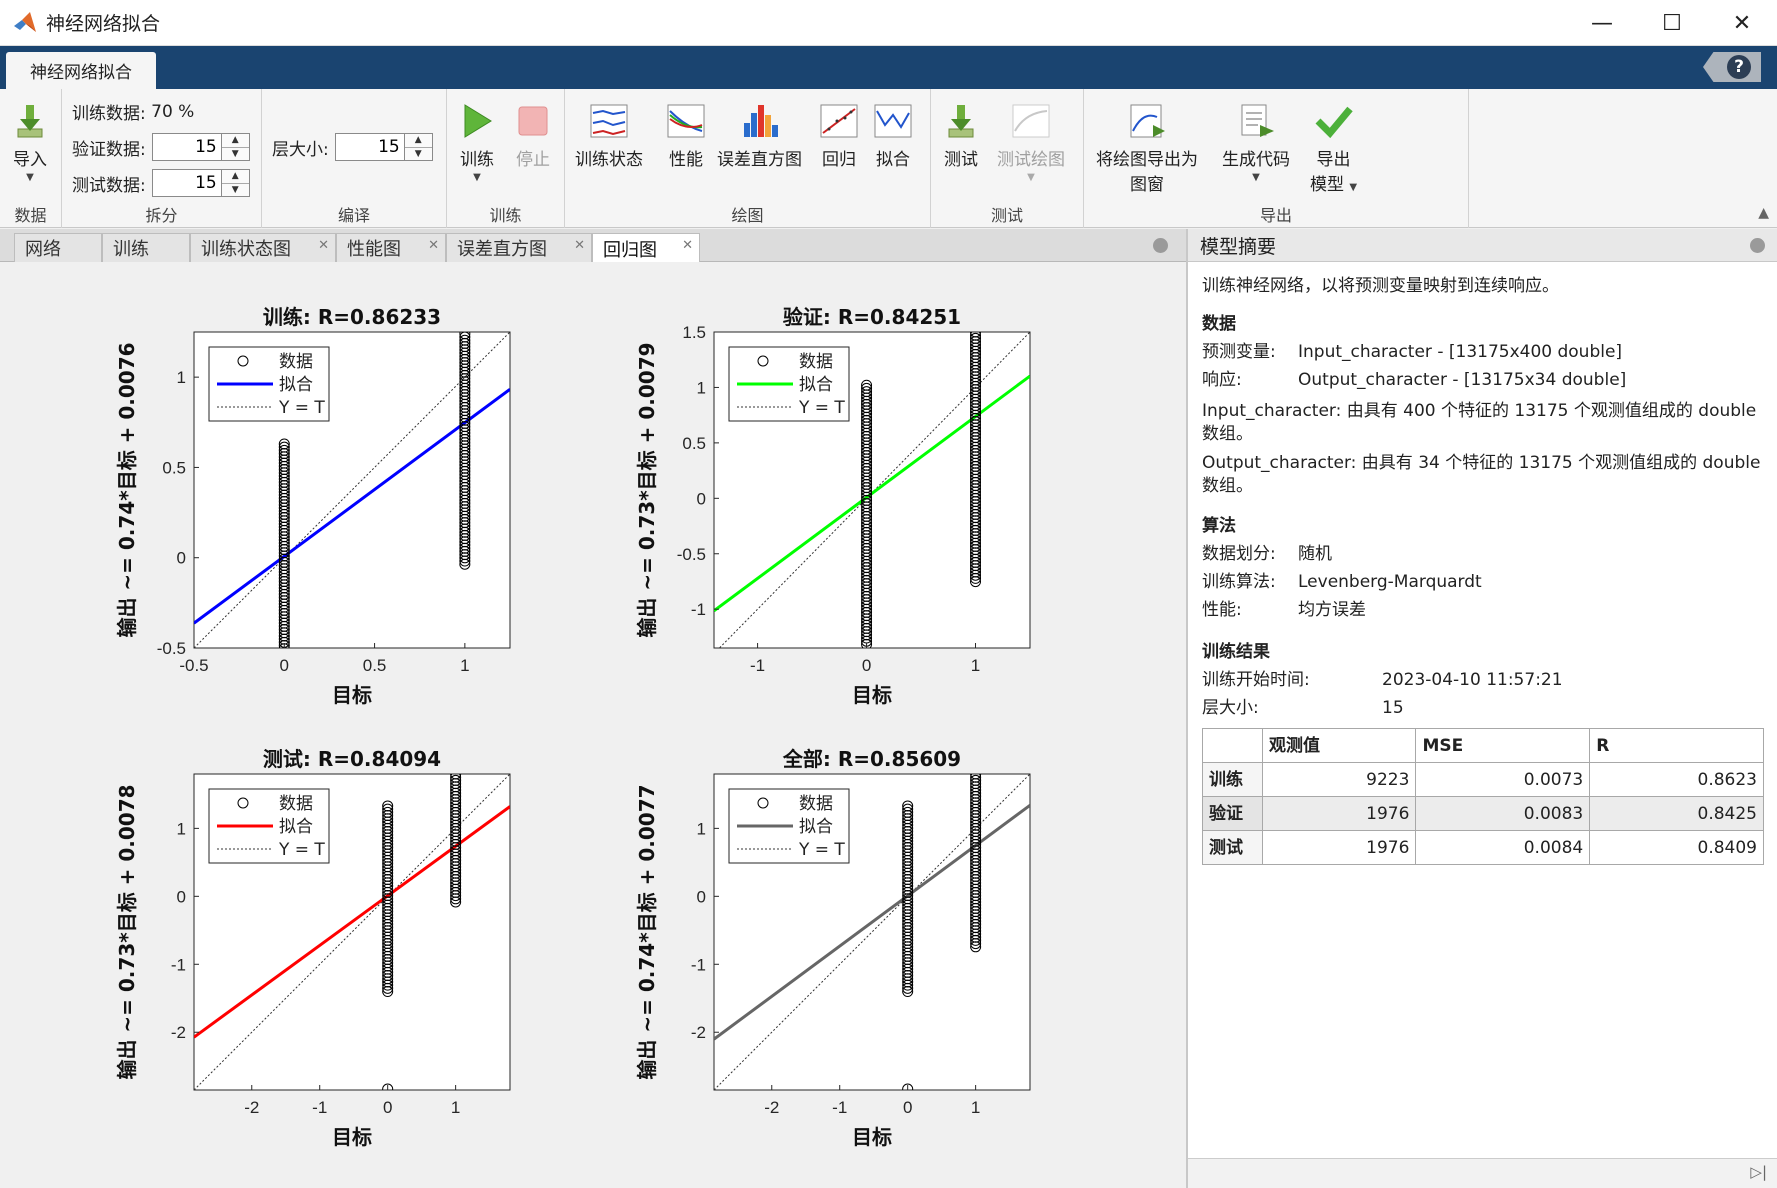  What do you see at coordinates (1462, 380) in the screenshot?
I see `response-value: Output_character - [13175x34 double]` at bounding box center [1462, 380].